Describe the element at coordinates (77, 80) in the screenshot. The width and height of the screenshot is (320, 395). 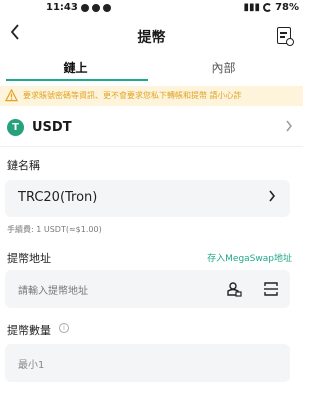
I see `active-tab-indicator` at that location.